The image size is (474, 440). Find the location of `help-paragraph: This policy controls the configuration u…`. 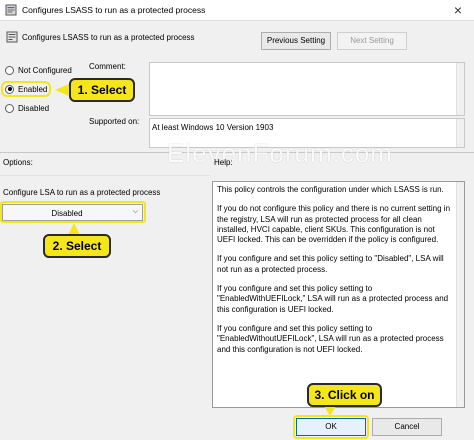

help-paragraph: This policy controls the configuration u… is located at coordinates (330, 189).